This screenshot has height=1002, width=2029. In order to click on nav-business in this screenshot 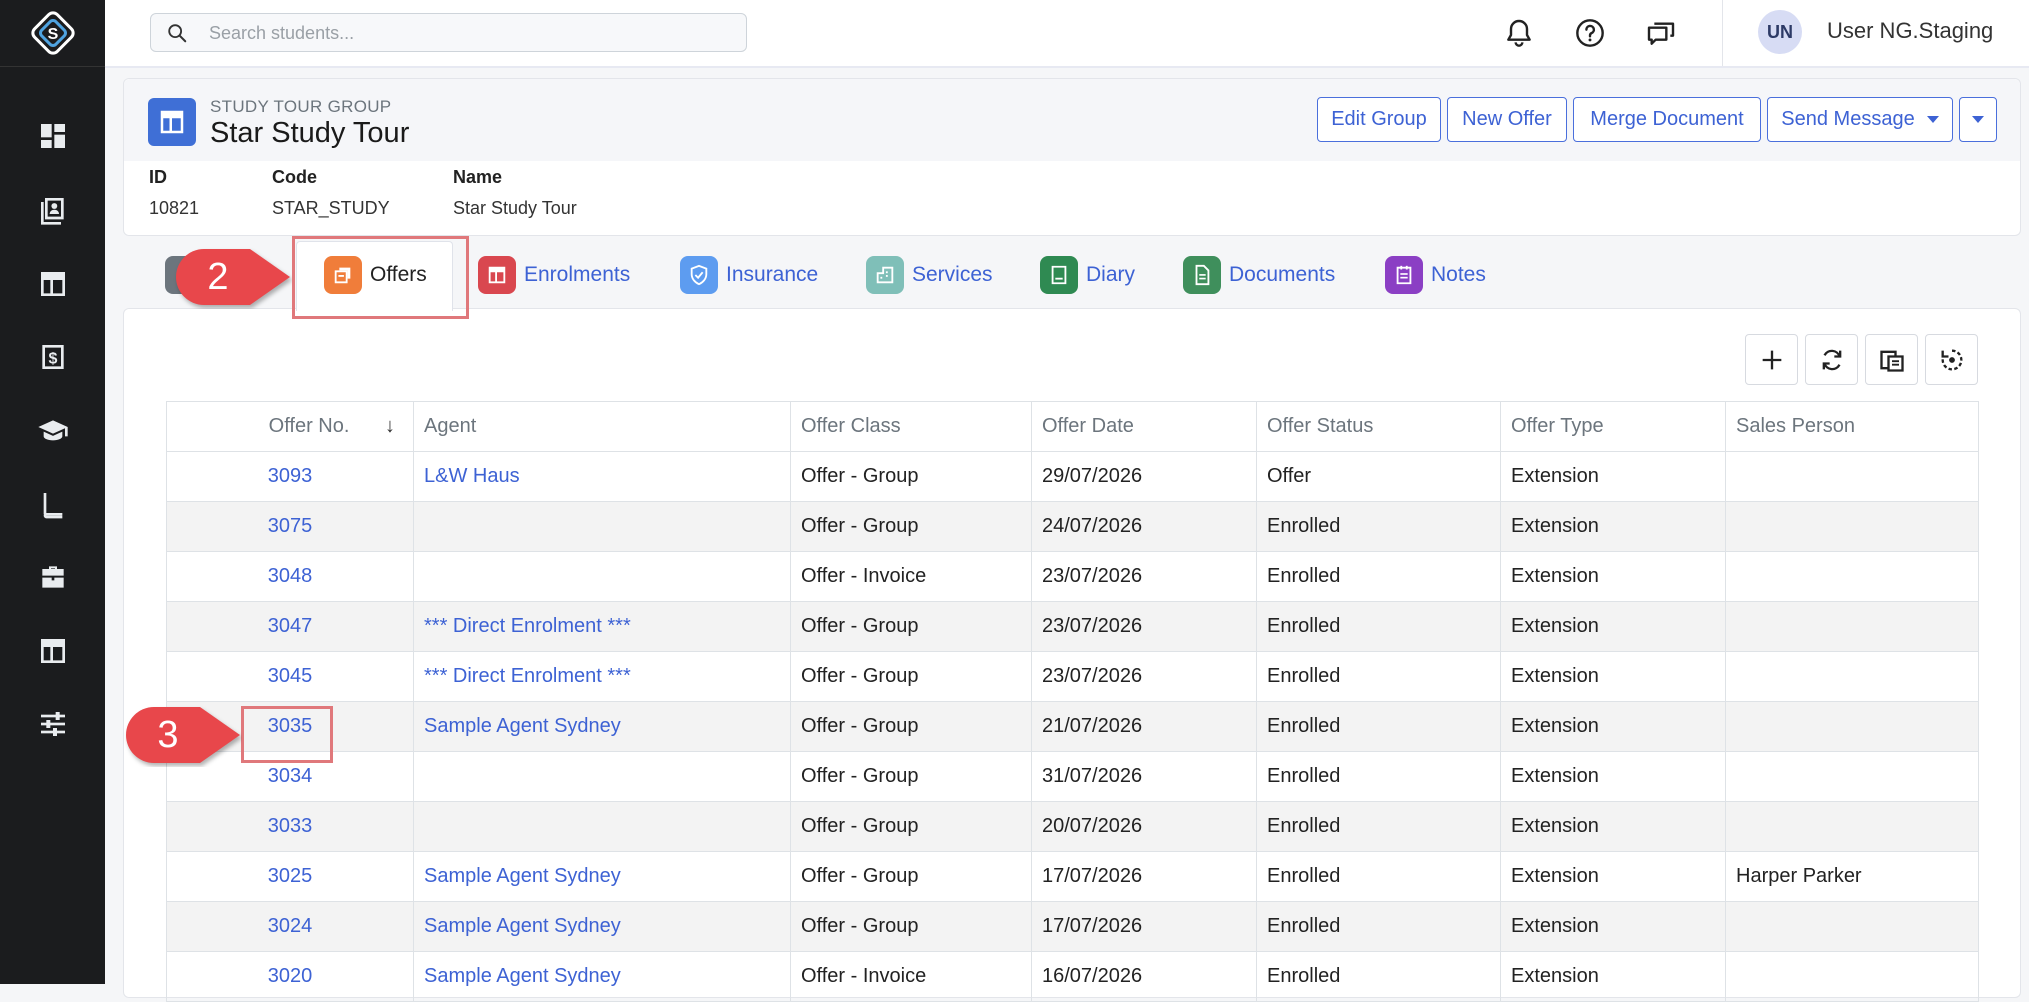, I will do `click(52, 577)`.